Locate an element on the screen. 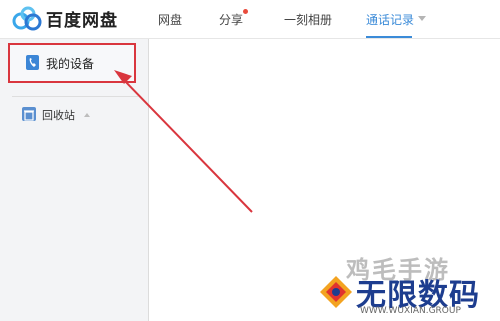 The width and height of the screenshot is (500, 321). nav-tab-share: 分享 is located at coordinates (231, 19).